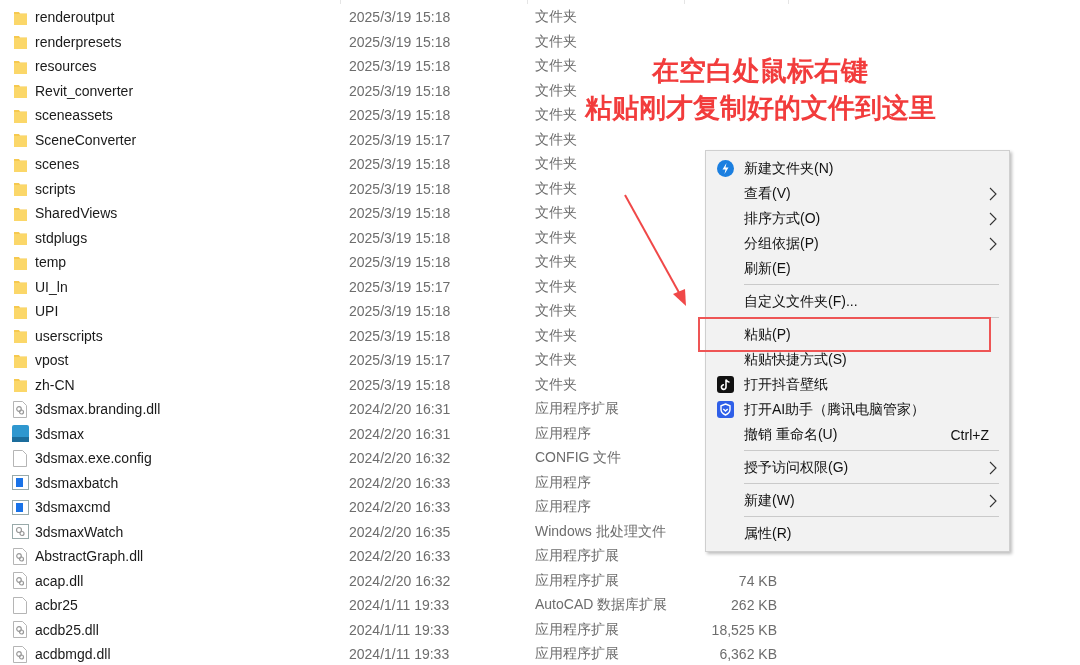 This screenshot has height=665, width=1080. Describe the element at coordinates (192, 237) in the screenshot. I see `file-name: stdplugs` at that location.